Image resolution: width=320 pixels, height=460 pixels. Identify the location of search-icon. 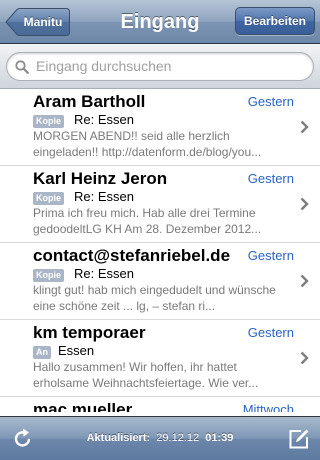
(22, 67).